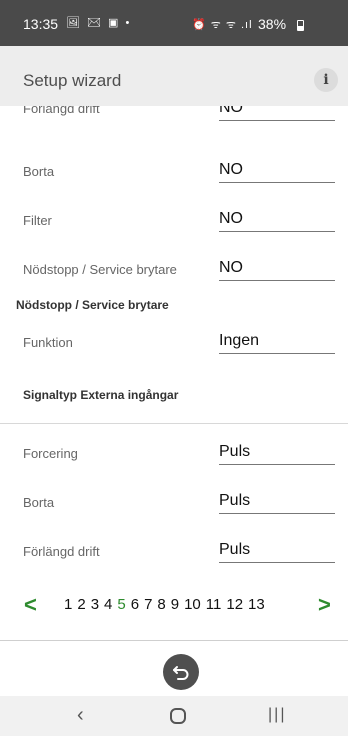  I want to click on nav-home-icon, so click(178, 716).